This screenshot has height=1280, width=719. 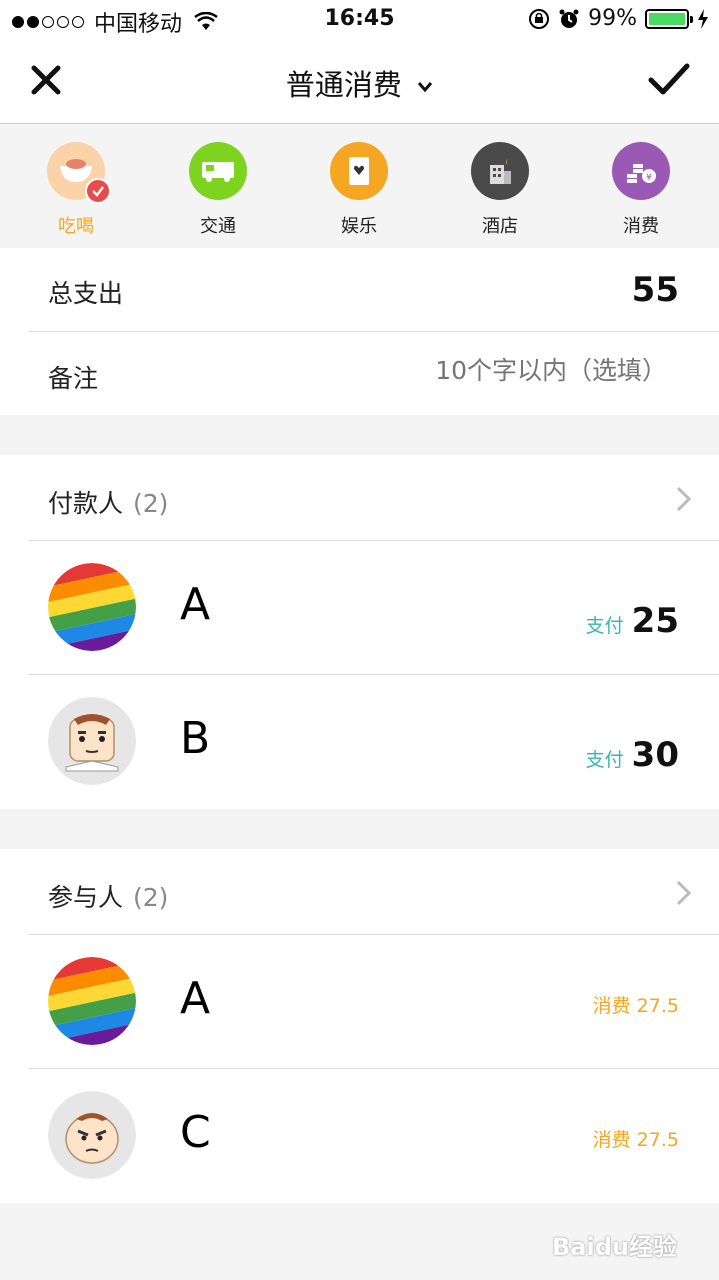 What do you see at coordinates (98, 191) in the screenshot?
I see `selected-check-icon` at bounding box center [98, 191].